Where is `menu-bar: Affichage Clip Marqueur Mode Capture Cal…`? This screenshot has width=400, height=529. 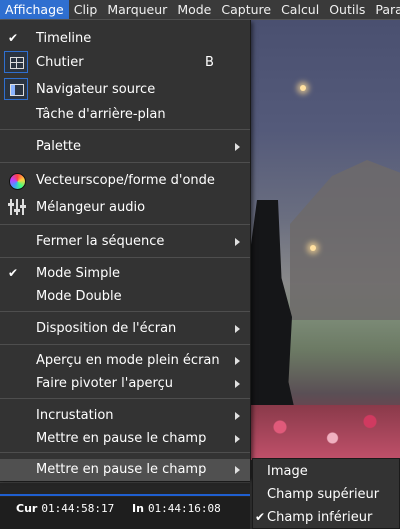 menu-bar: Affichage Clip Marqueur Mode Capture Cal… is located at coordinates (200, 10).